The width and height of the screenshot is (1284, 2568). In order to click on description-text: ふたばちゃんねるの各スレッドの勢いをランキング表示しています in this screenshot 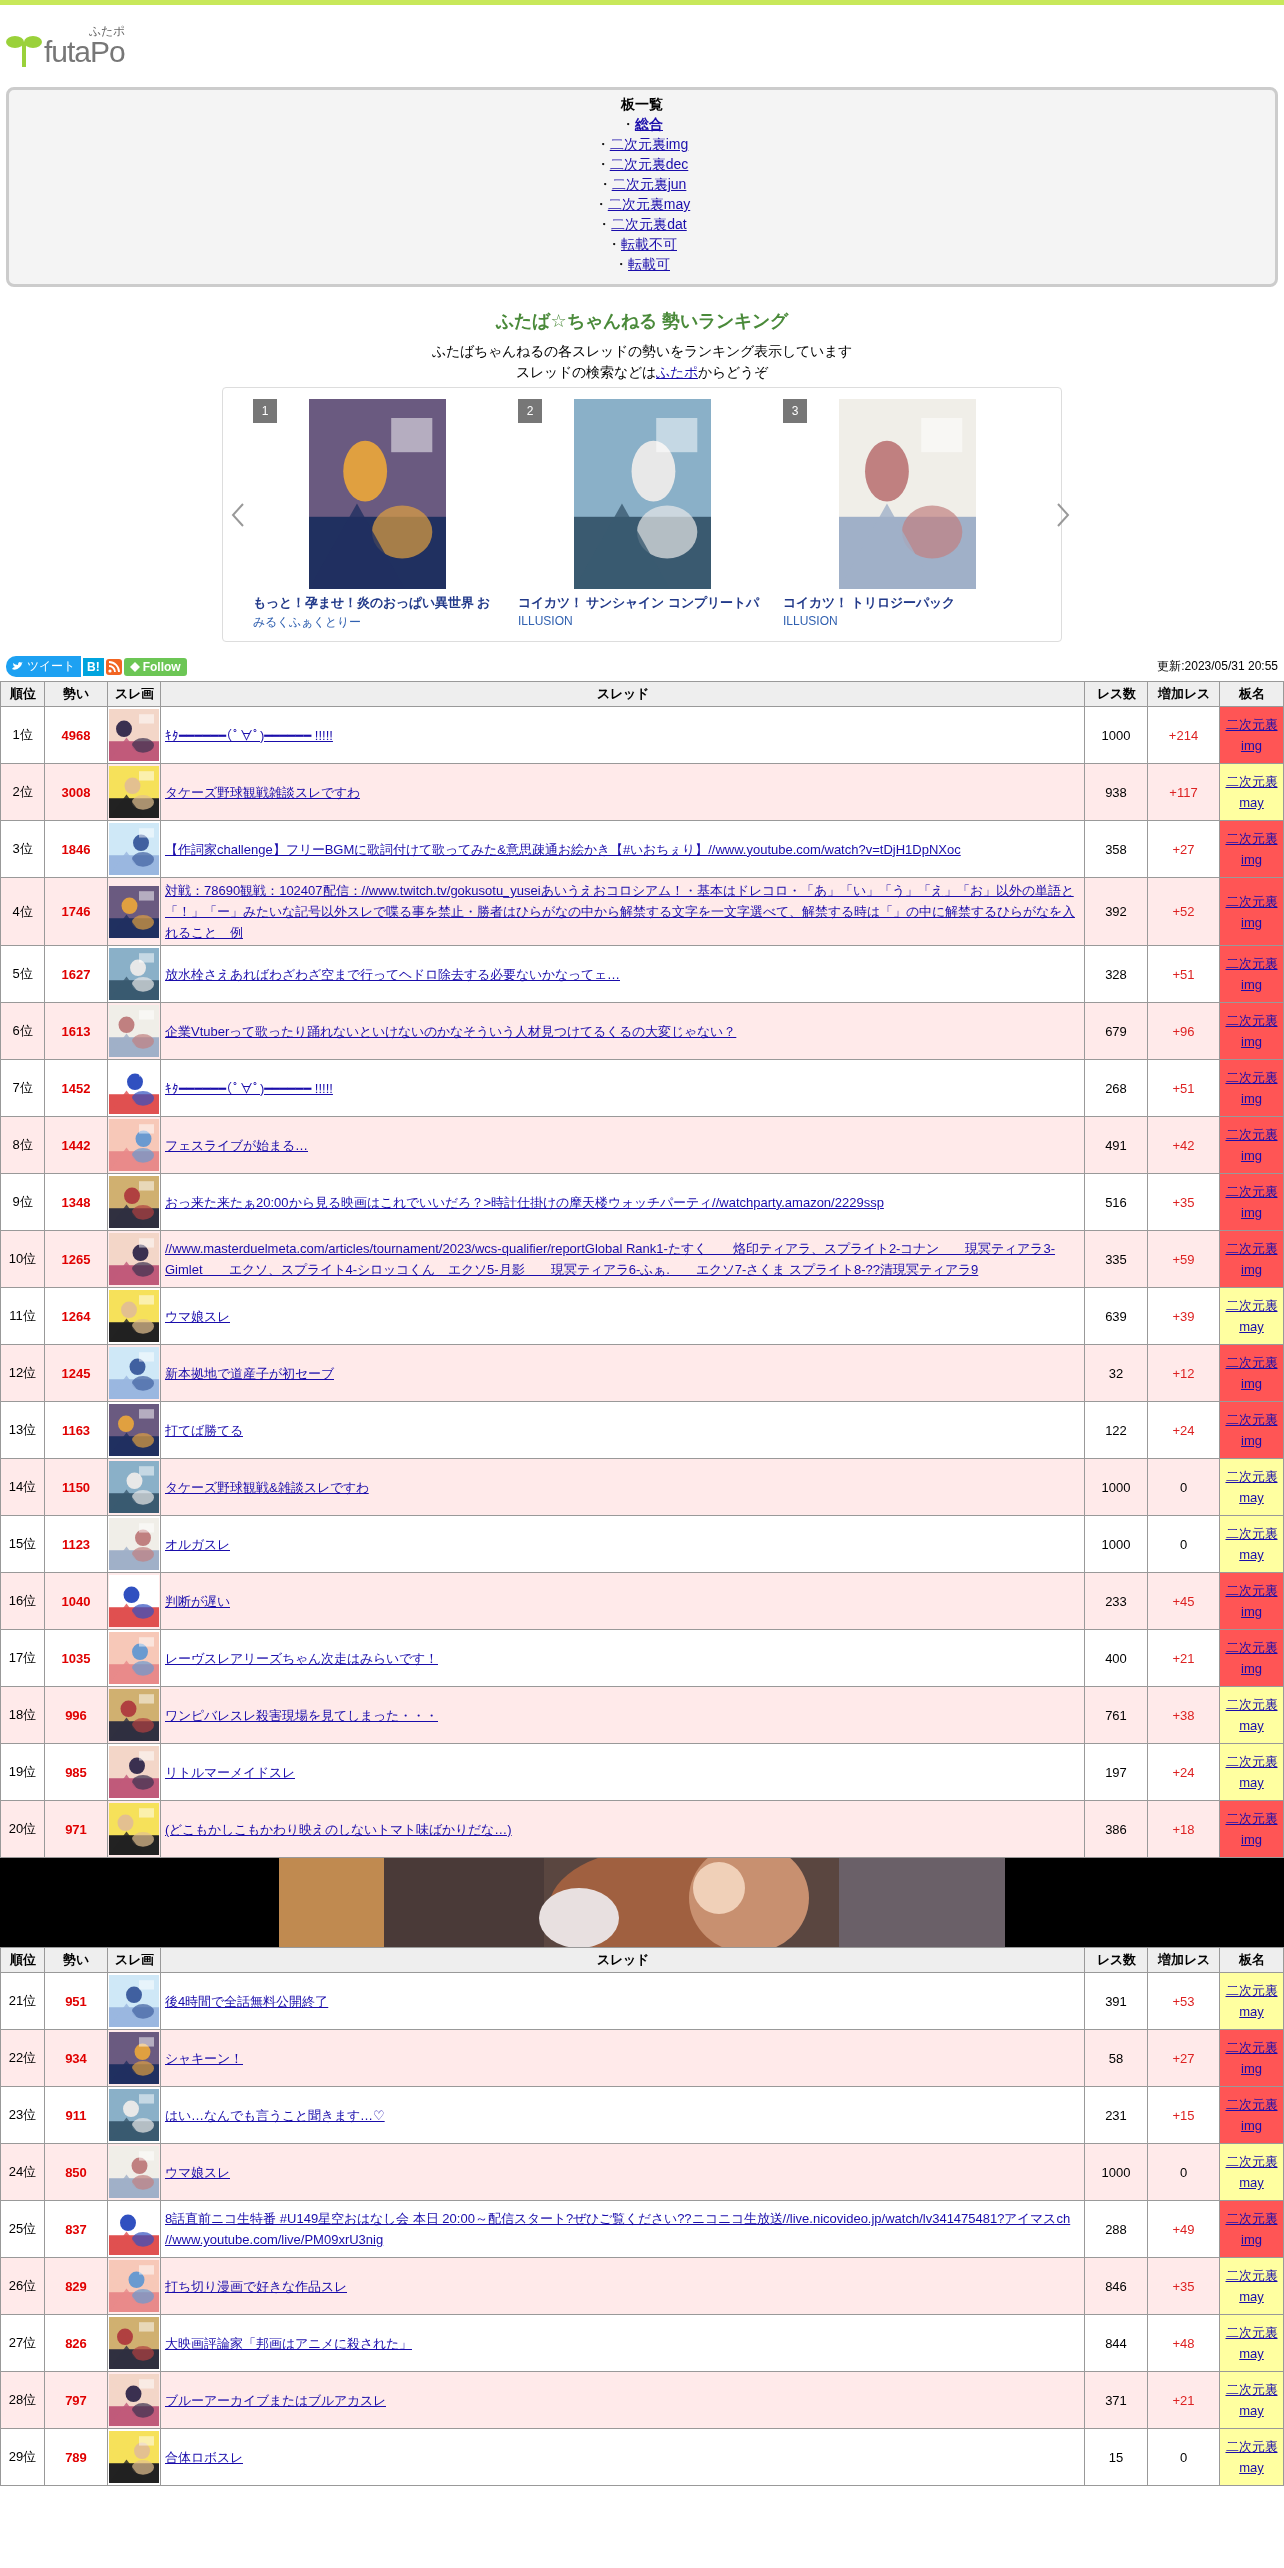, I will do `click(642, 351)`.